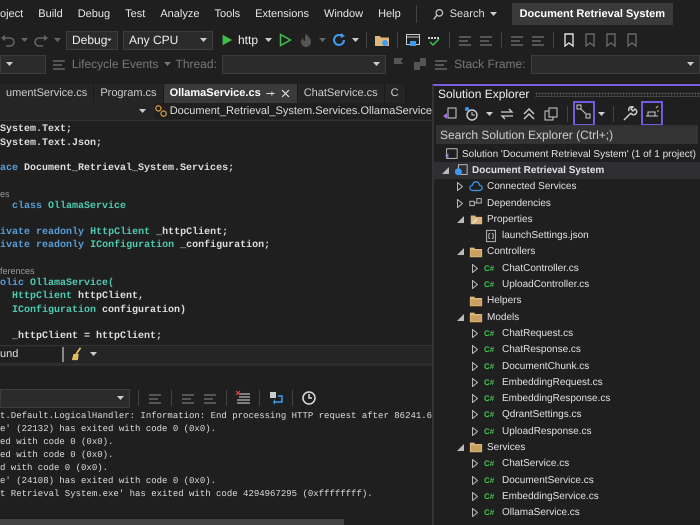  I want to click on tree-item: C# EmbeddingRequest.cs, so click(567, 382).